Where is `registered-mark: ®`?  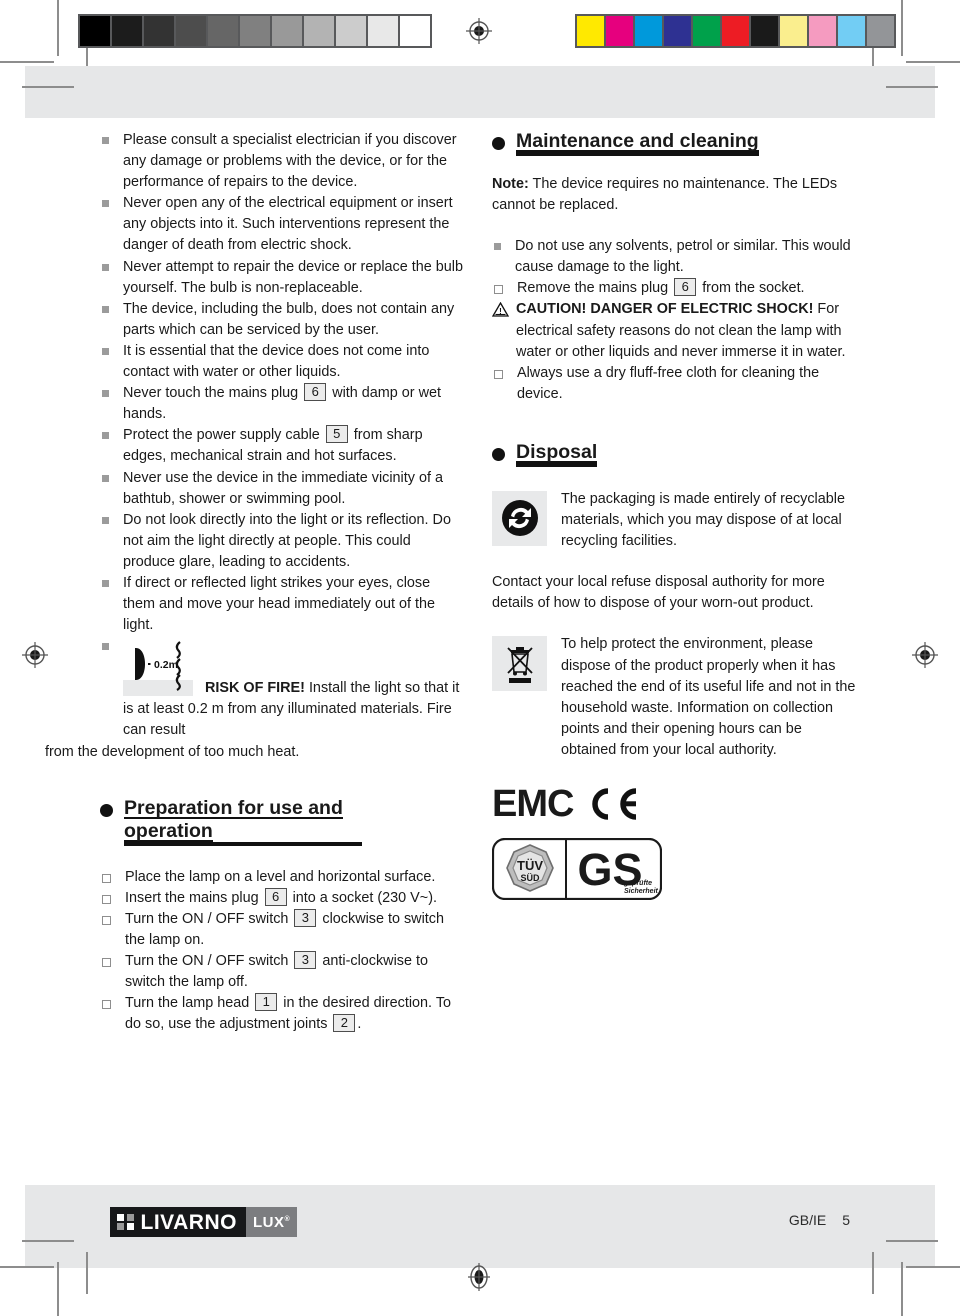 registered-mark: ® is located at coordinates (287, 1219).